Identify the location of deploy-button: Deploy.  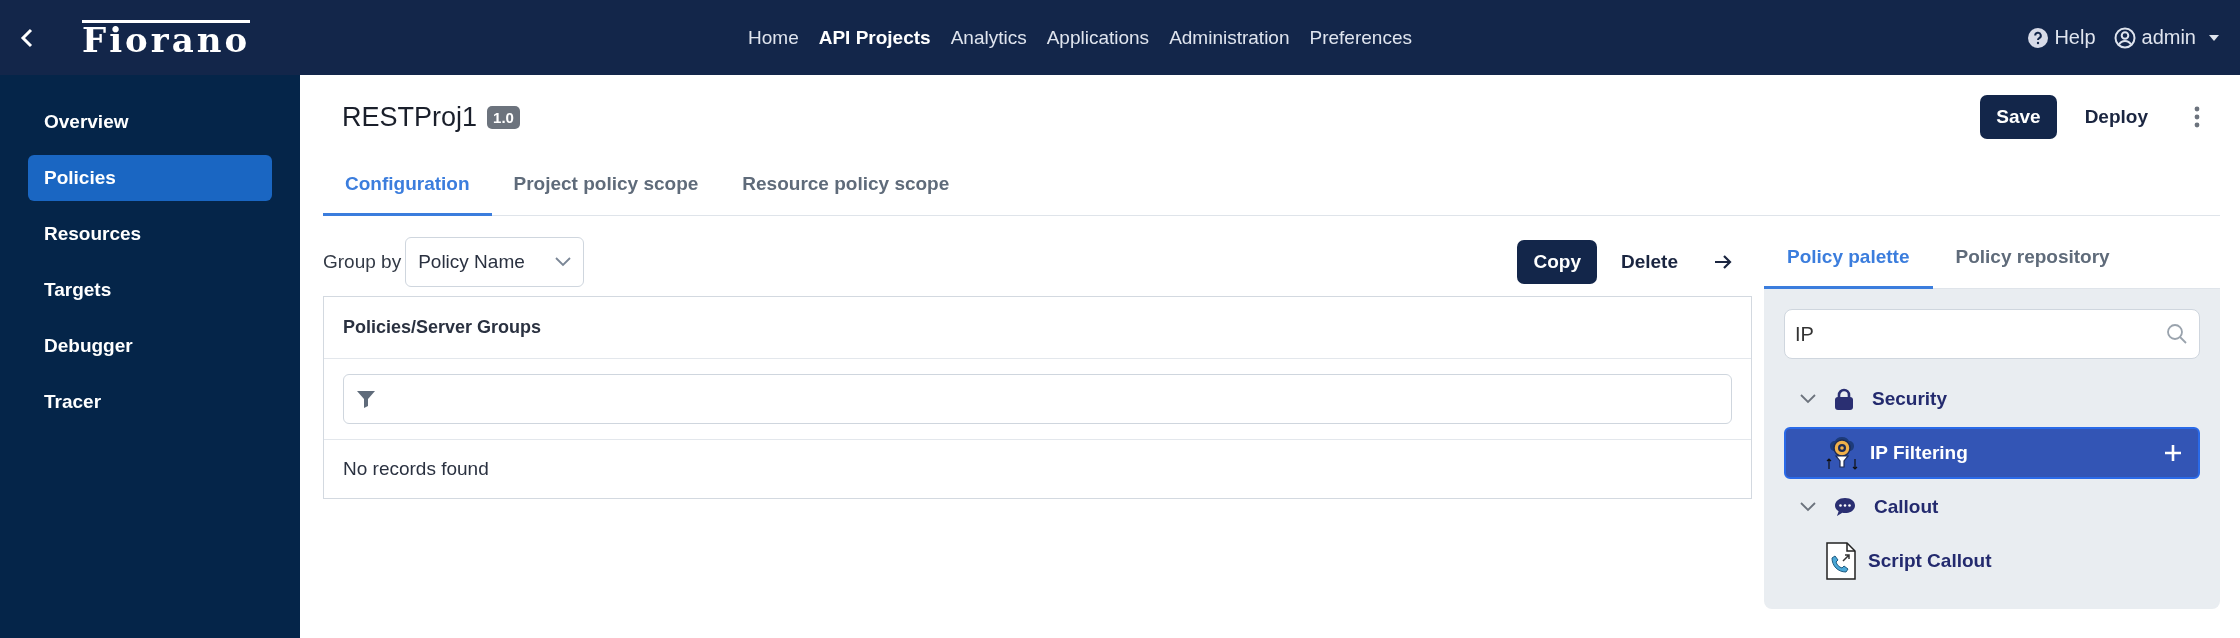
(2116, 117).